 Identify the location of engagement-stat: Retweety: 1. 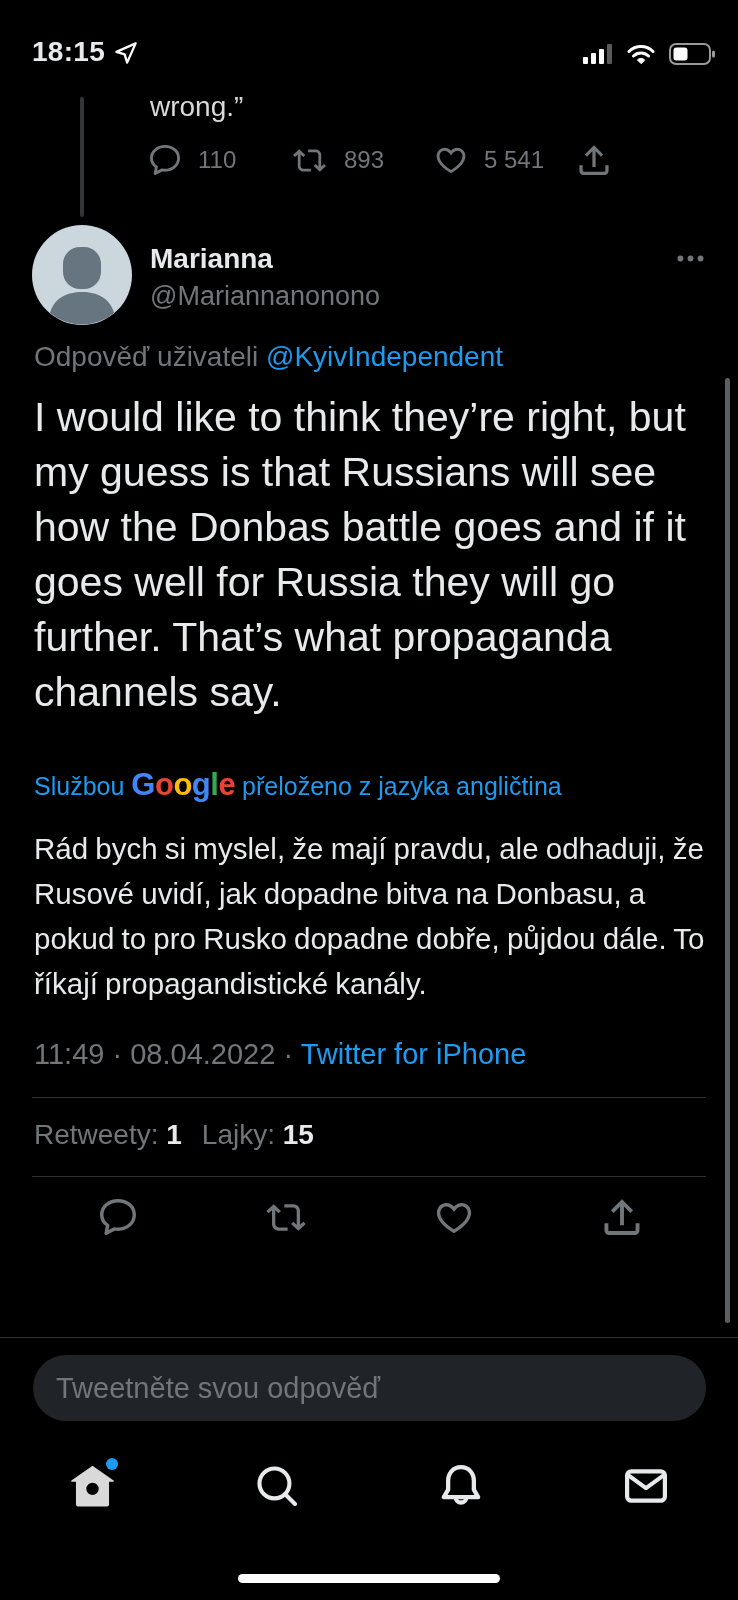
(108, 1135).